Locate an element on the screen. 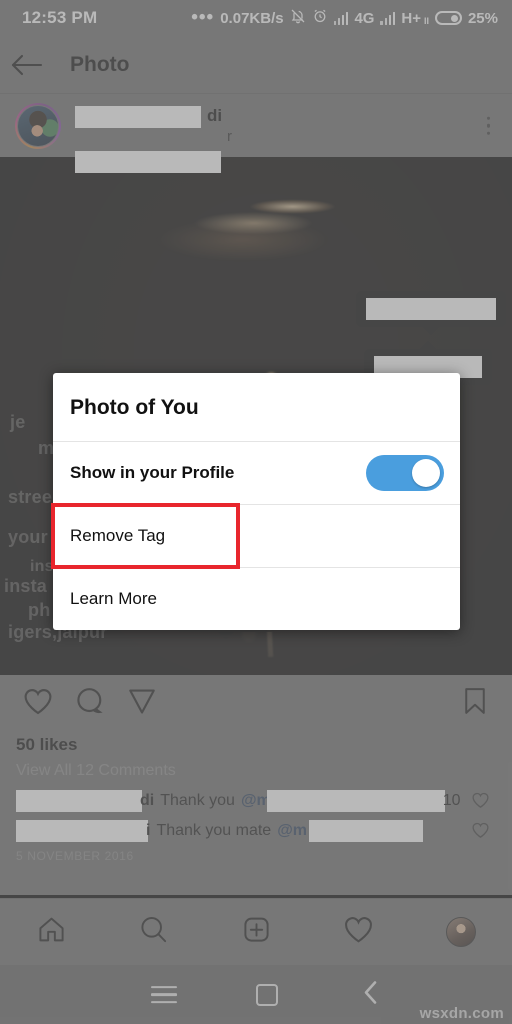  learn-more-label: Learn More is located at coordinates (113, 598).